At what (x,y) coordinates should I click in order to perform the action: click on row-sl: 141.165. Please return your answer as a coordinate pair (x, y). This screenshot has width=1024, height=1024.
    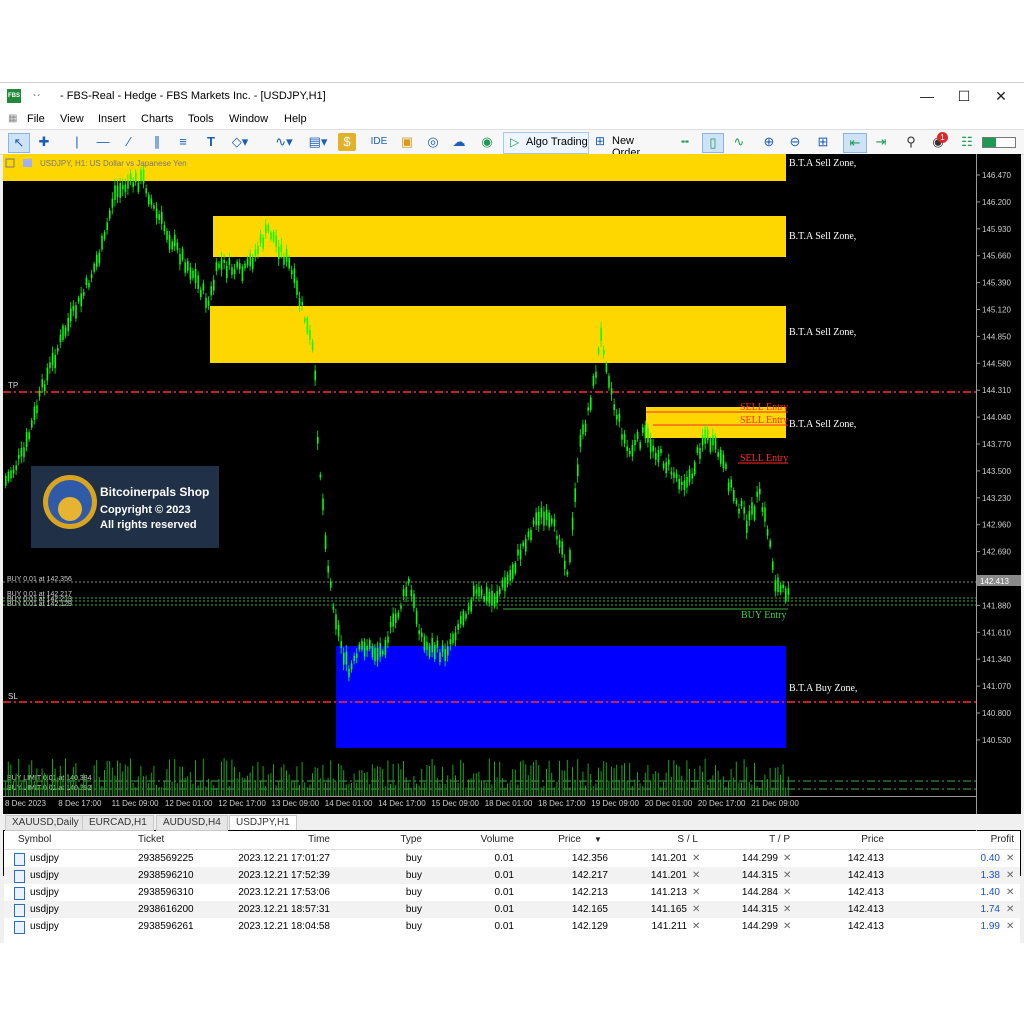
    Looking at the image, I should click on (660, 909).